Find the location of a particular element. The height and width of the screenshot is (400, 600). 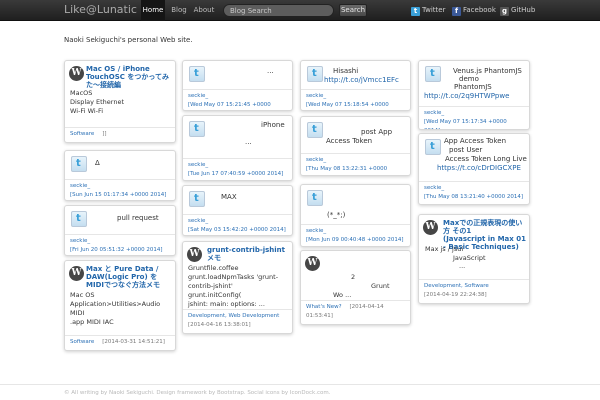

tweet-text: post App is located at coordinates (377, 132).